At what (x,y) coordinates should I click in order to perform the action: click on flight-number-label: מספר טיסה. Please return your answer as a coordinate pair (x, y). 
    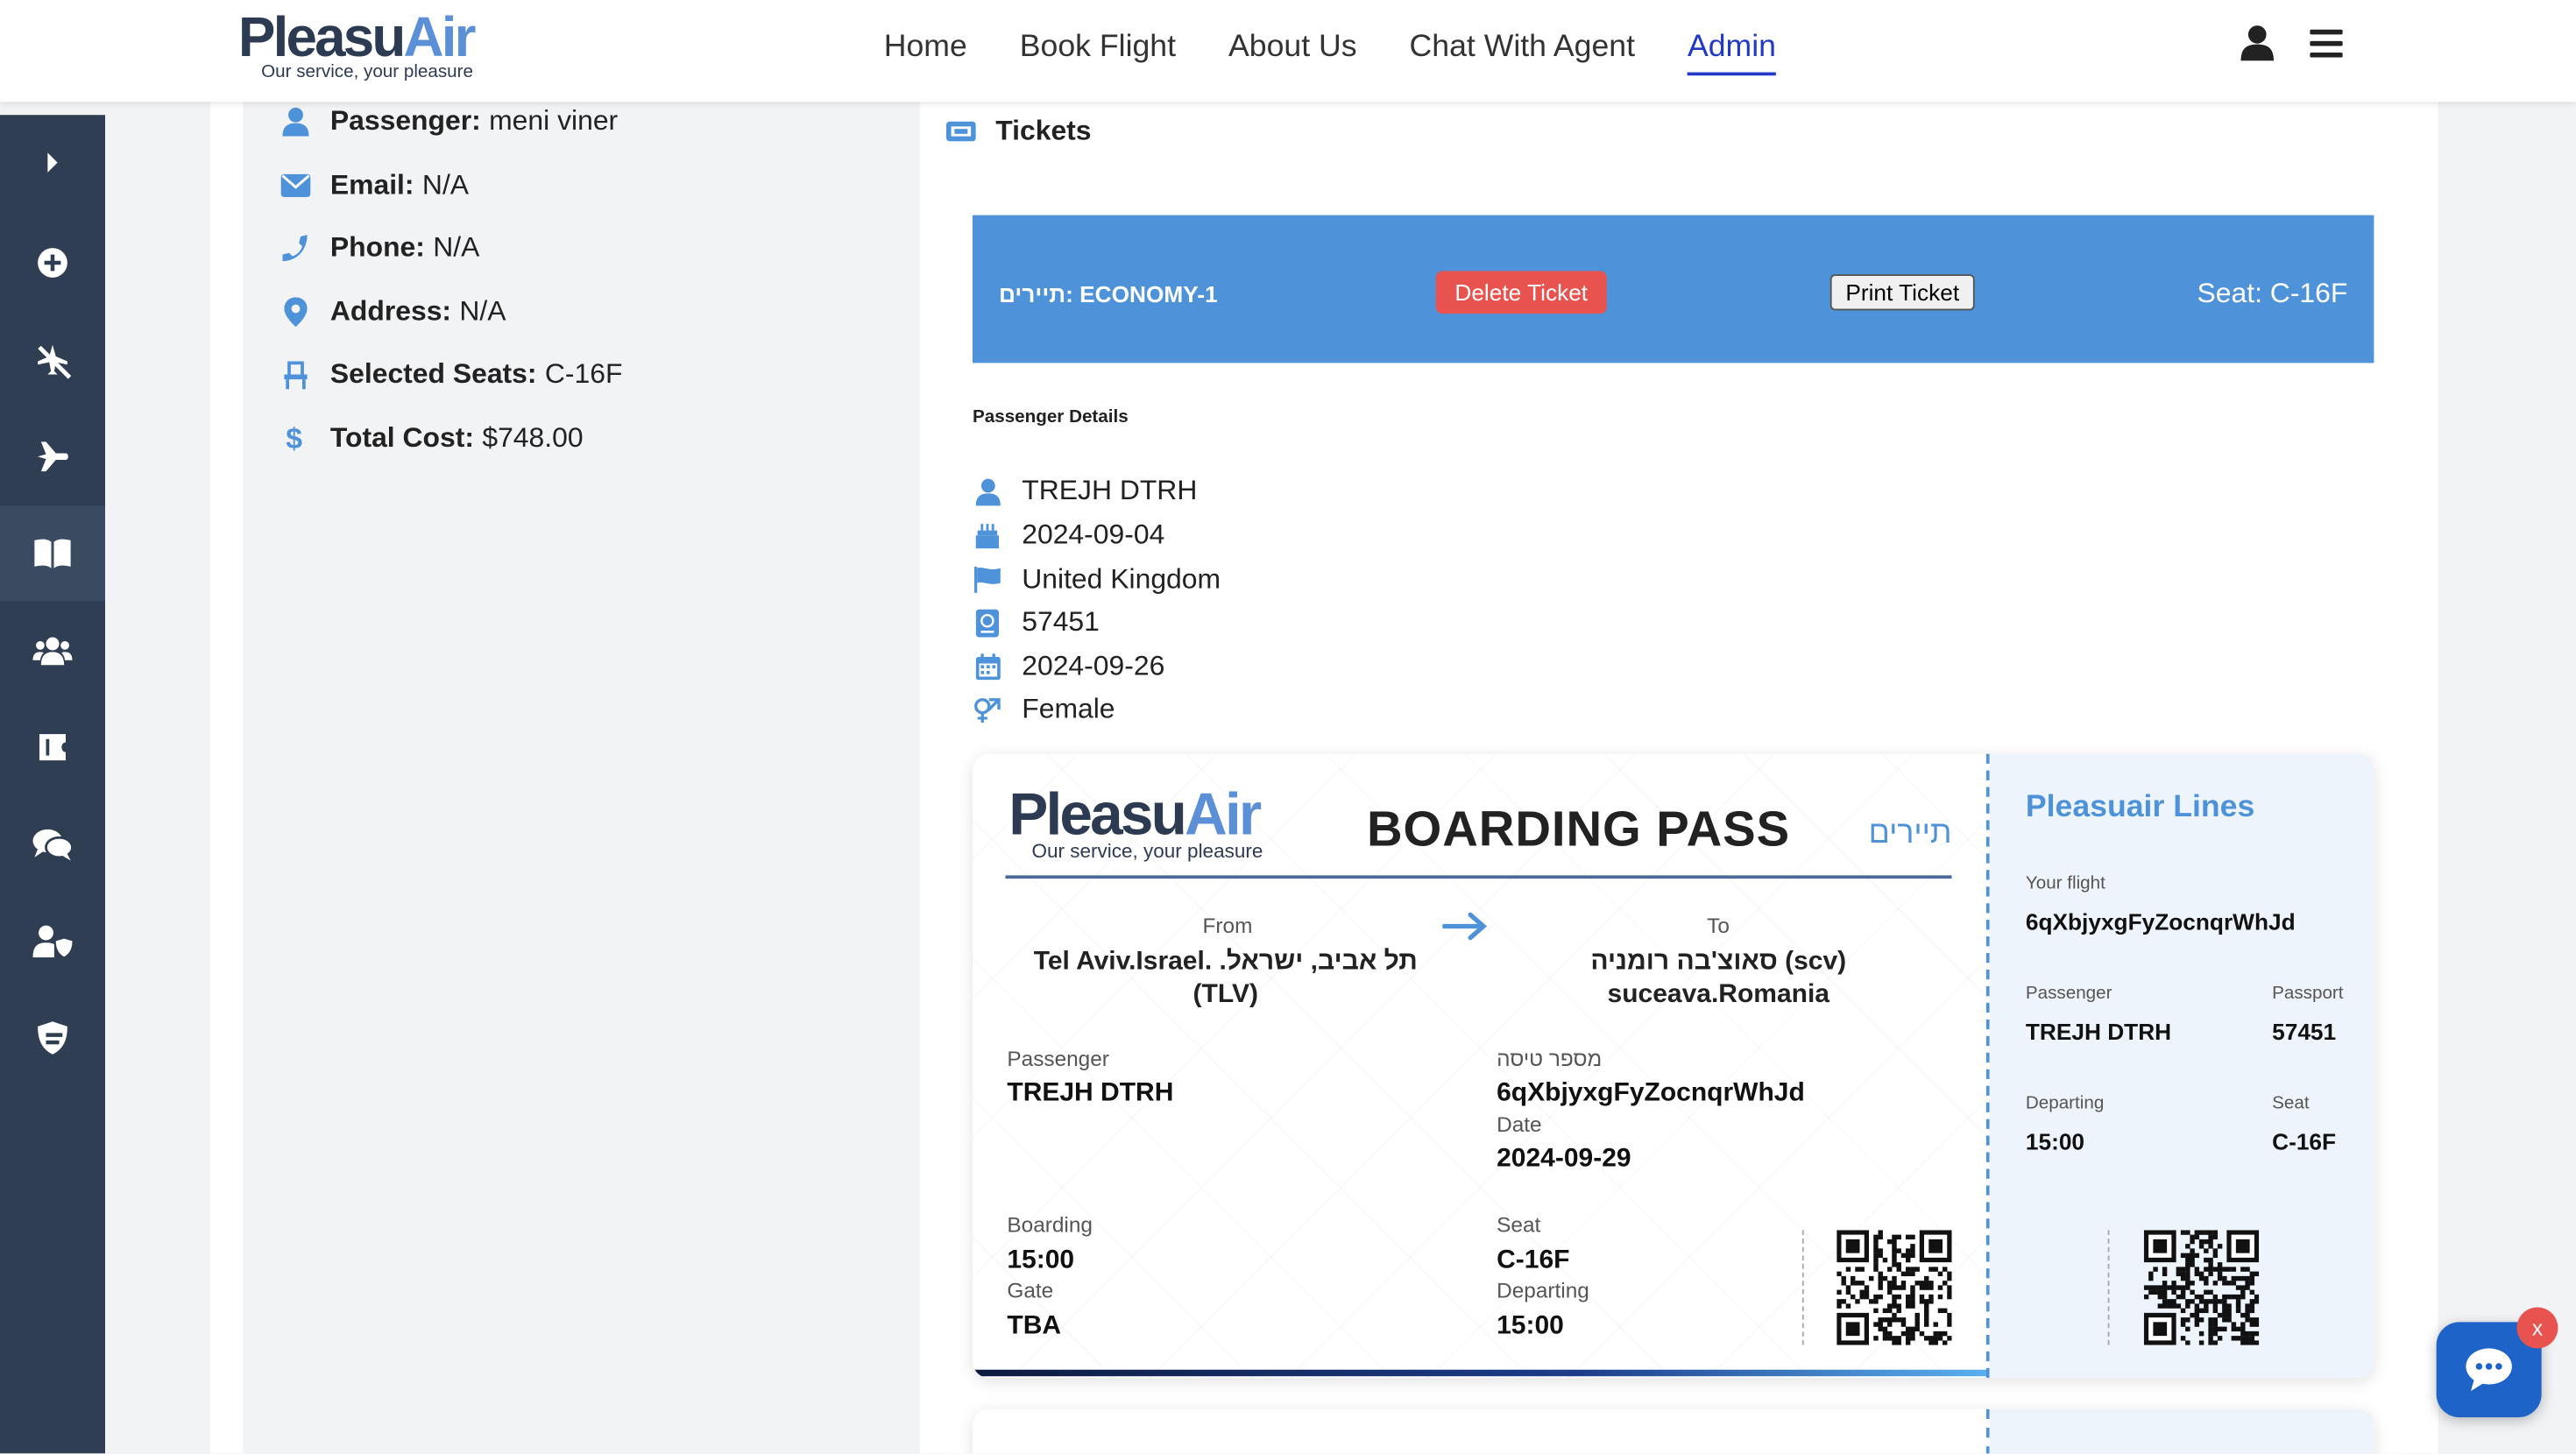
    Looking at the image, I should click on (1550, 1058).